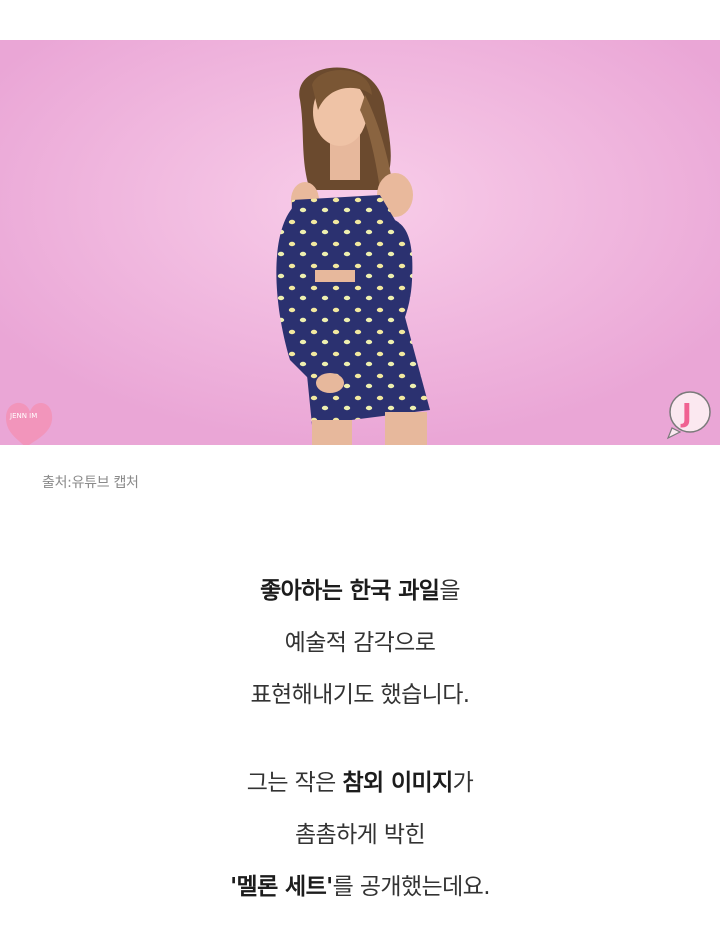 This screenshot has height=935, width=720. What do you see at coordinates (350, 591) in the screenshot?
I see `bold-phrase: 좋아하는 한국 과일` at bounding box center [350, 591].